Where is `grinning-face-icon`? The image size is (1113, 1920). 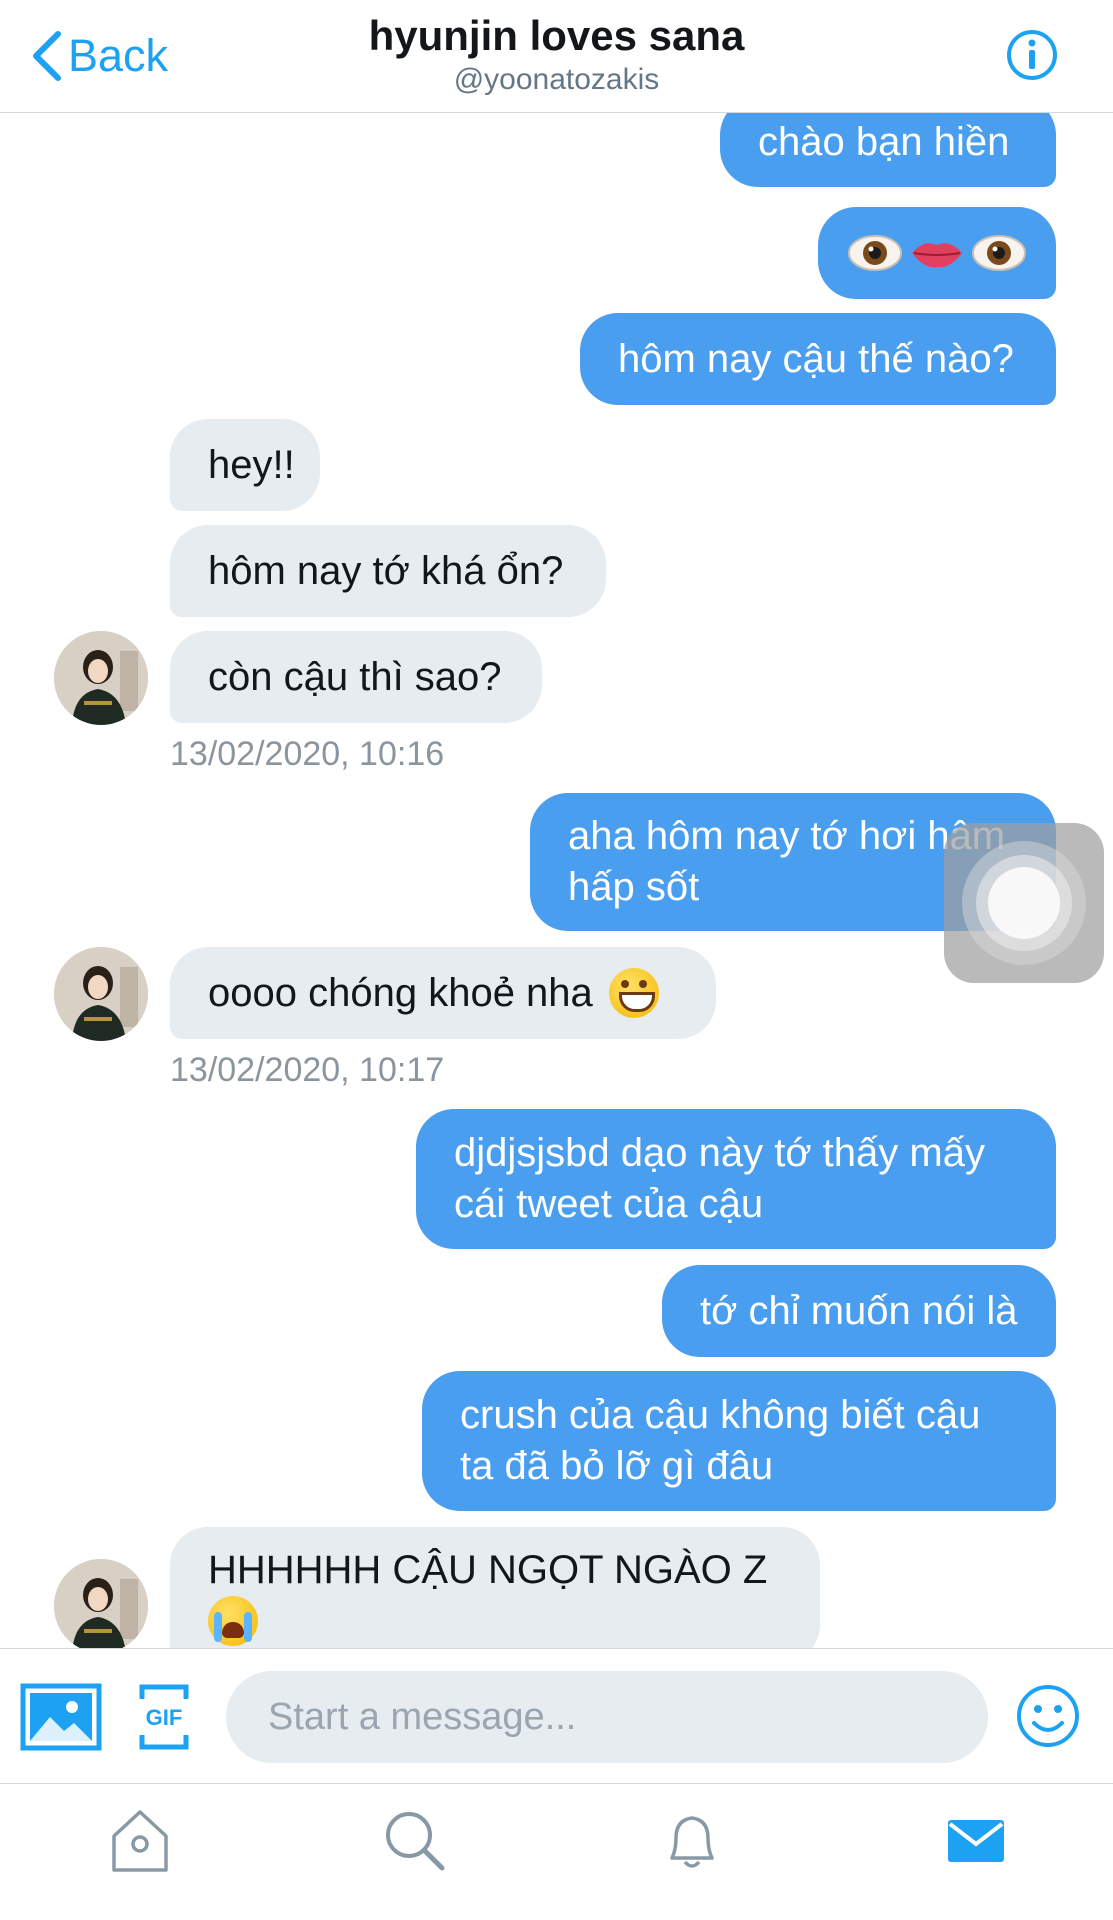
grinning-face-icon is located at coordinates (633, 993).